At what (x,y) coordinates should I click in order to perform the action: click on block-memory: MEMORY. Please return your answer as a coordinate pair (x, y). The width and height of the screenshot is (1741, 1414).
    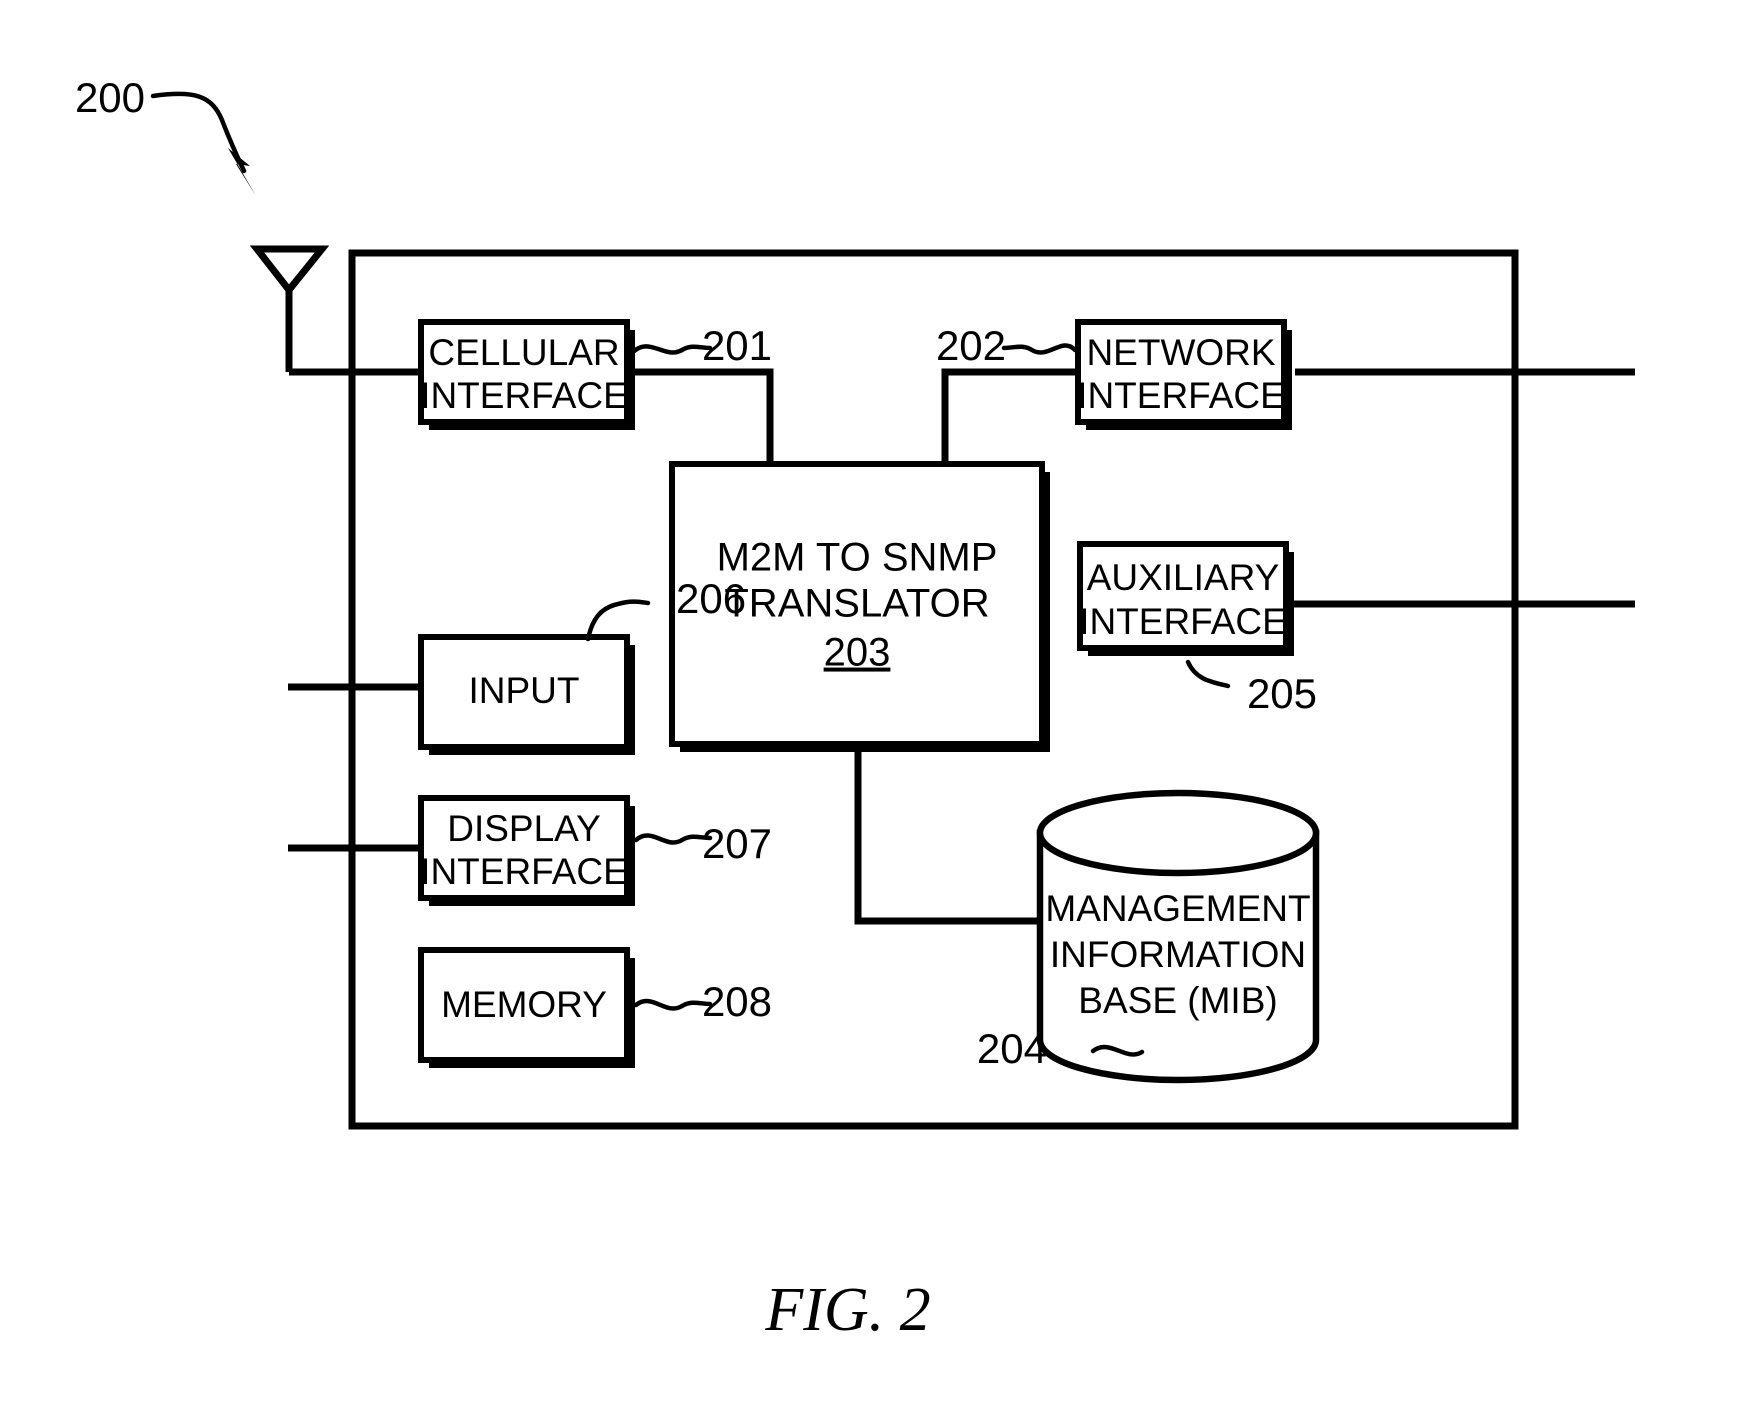
    Looking at the image, I should click on (526, 1007).